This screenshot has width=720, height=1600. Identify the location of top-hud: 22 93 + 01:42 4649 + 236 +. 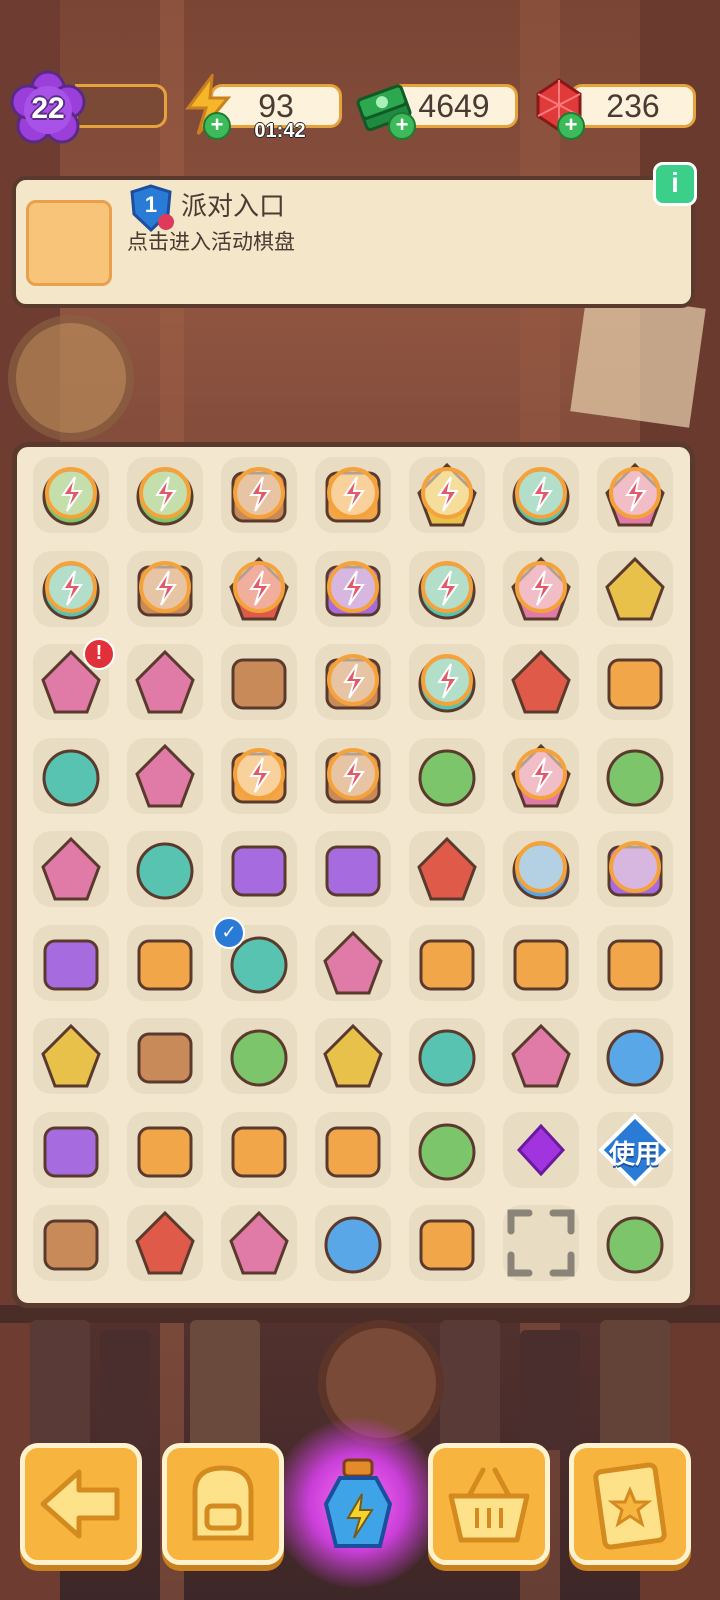
(360, 110).